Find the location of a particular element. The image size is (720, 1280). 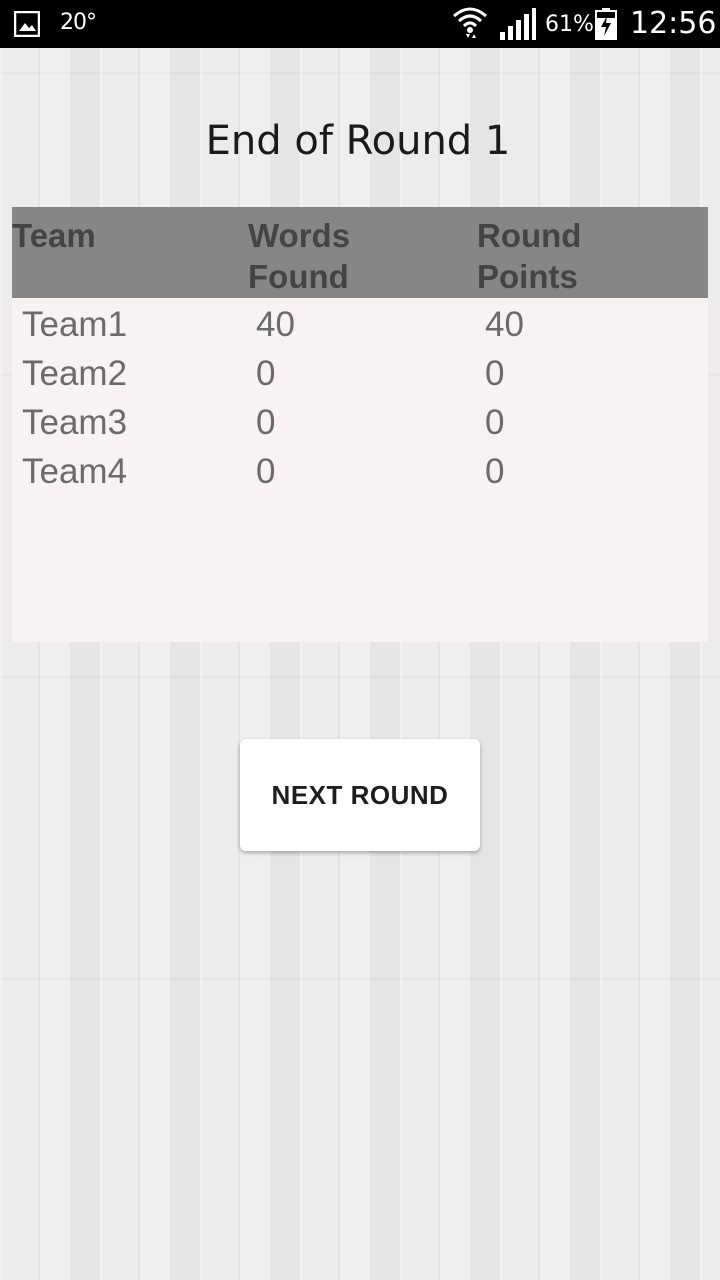

temperature-text: 20° is located at coordinates (78, 22).